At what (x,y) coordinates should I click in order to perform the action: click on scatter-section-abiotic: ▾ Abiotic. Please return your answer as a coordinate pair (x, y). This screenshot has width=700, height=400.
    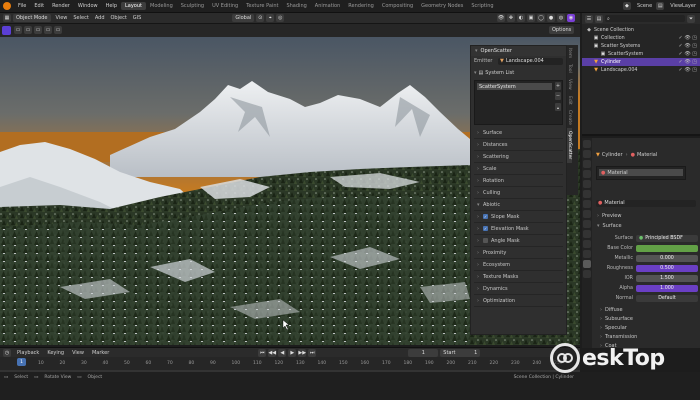
    Looking at the image, I should click on (518, 205).